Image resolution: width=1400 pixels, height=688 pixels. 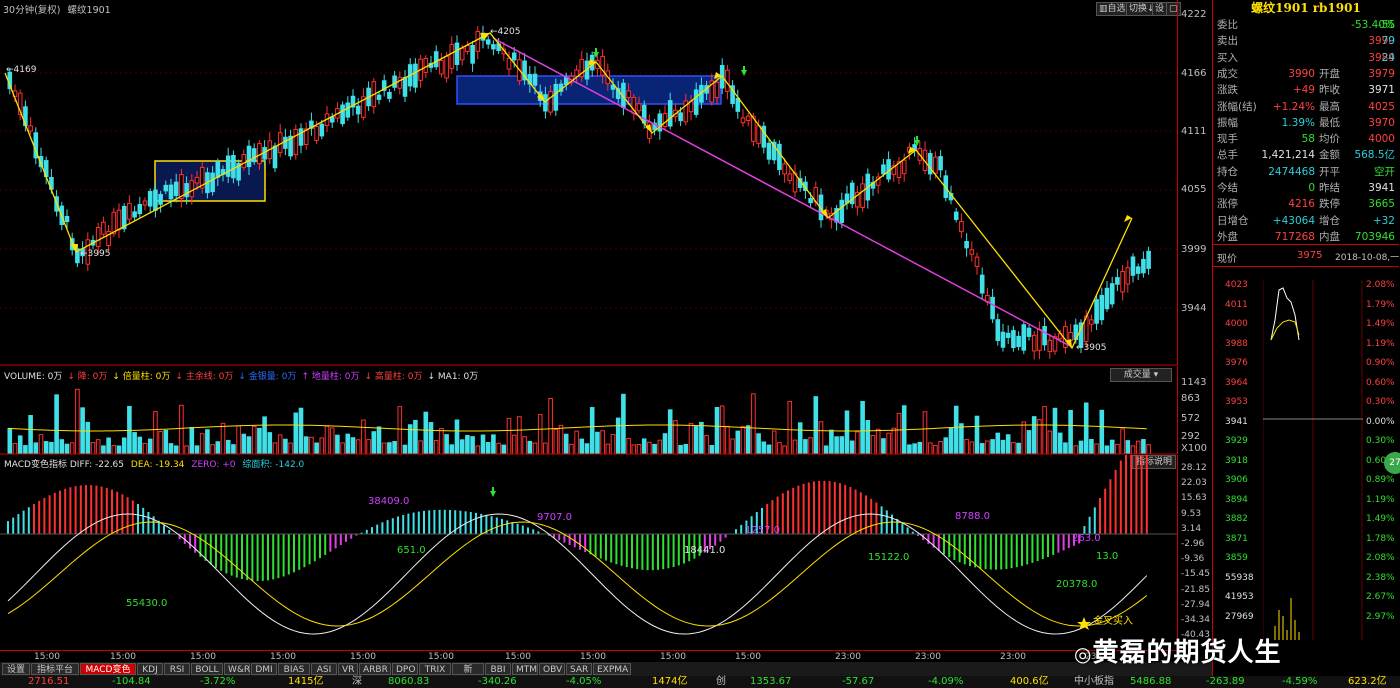 I want to click on mini-price-tick: 41953, so click(x=1239, y=597).